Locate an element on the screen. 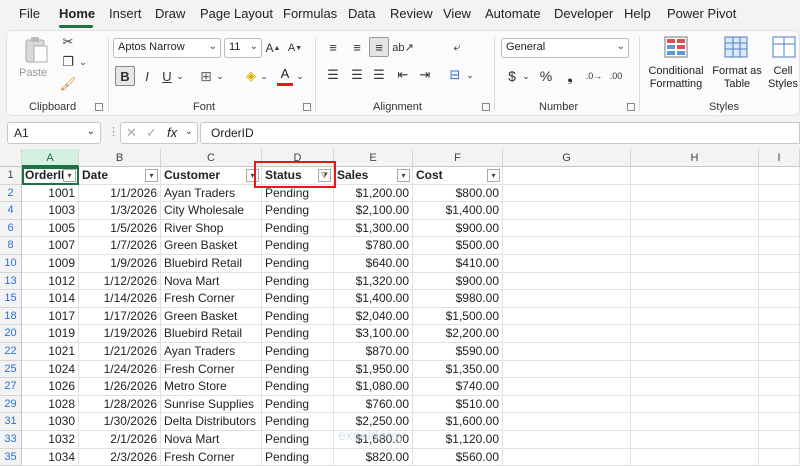 Image resolution: width=800 pixels, height=466 pixels. data-cell: $3,100.00 is located at coordinates (373, 334).